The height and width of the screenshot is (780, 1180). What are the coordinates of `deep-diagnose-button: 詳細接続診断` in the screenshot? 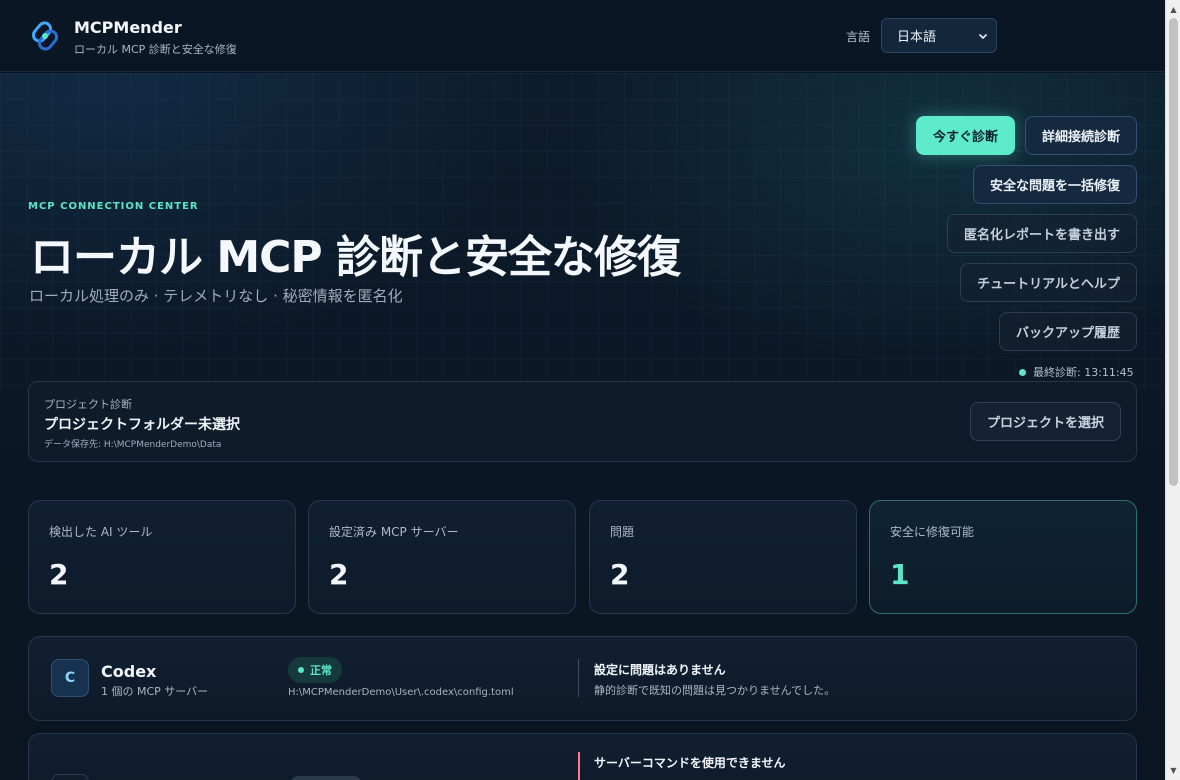 It's located at (1081, 135).